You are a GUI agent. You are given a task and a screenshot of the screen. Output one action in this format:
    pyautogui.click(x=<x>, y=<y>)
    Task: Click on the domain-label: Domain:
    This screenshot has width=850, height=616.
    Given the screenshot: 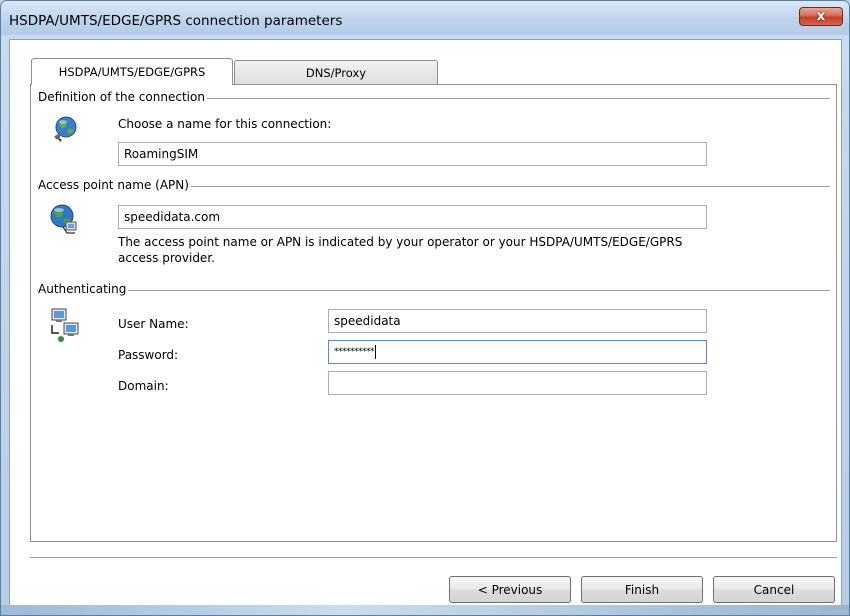 What is the action you would take?
    pyautogui.click(x=143, y=386)
    